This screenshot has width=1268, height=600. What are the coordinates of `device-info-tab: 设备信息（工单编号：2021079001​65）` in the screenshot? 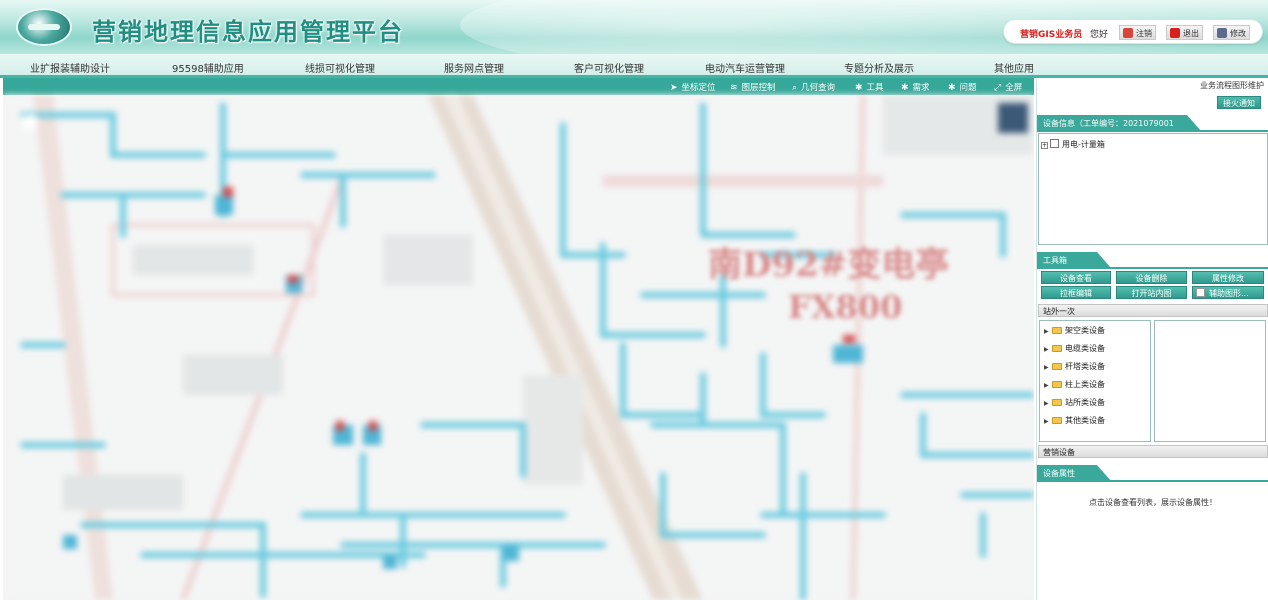 It's located at (1119, 127).